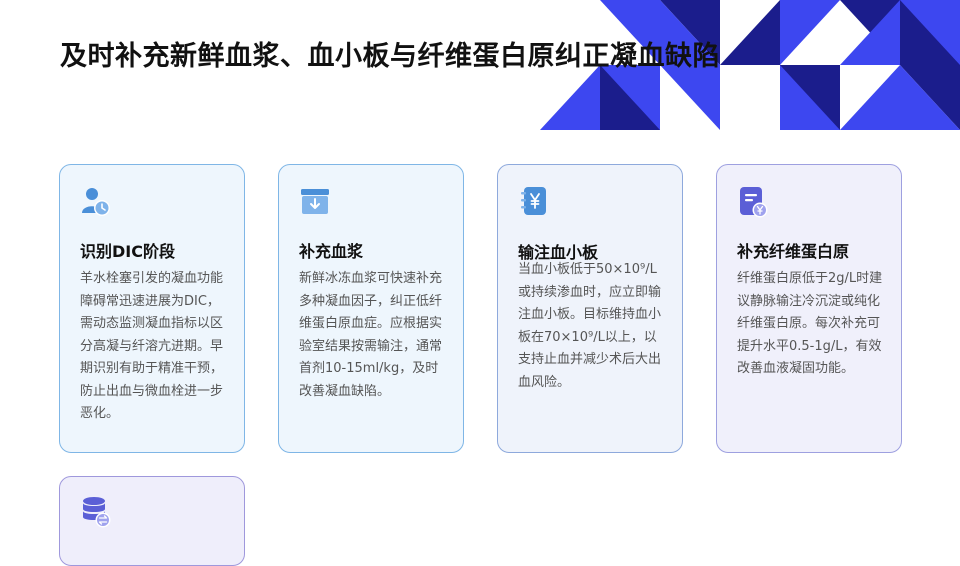 The width and height of the screenshot is (960, 566). Describe the element at coordinates (793, 251) in the screenshot. I see `card-title: 补充纤维蛋白原` at that location.